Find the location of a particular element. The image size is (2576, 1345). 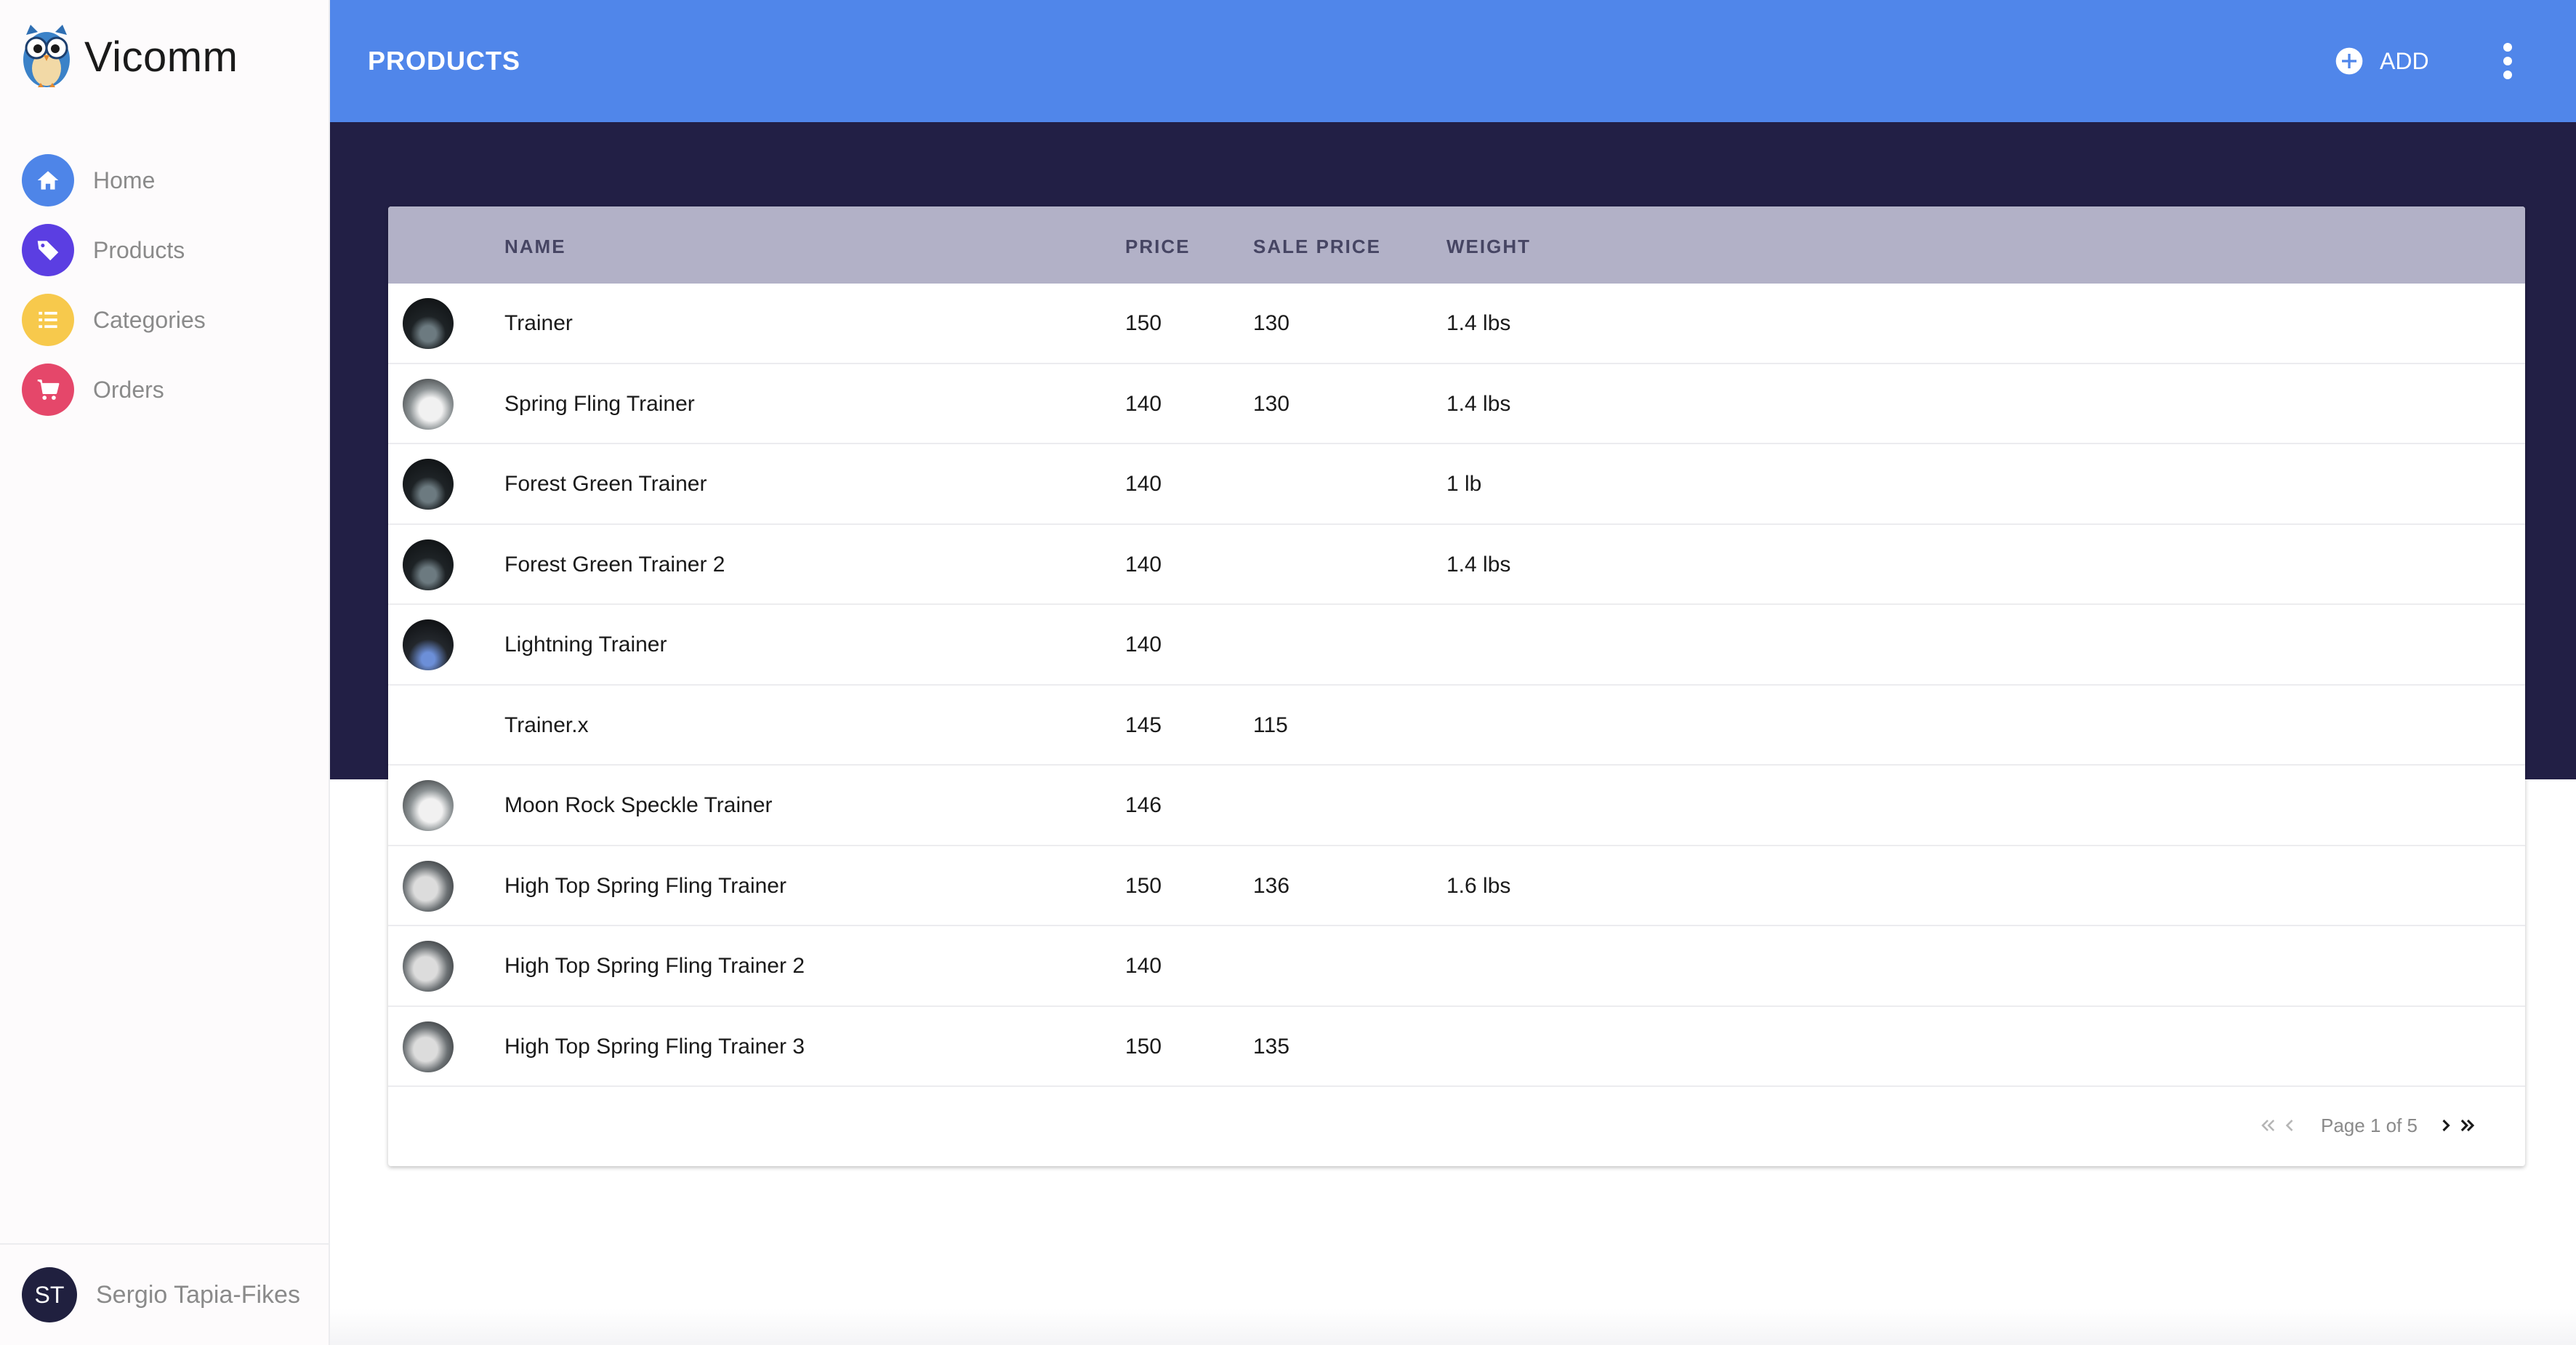

column-header-sale-price: SALE PRICE is located at coordinates (1317, 247).